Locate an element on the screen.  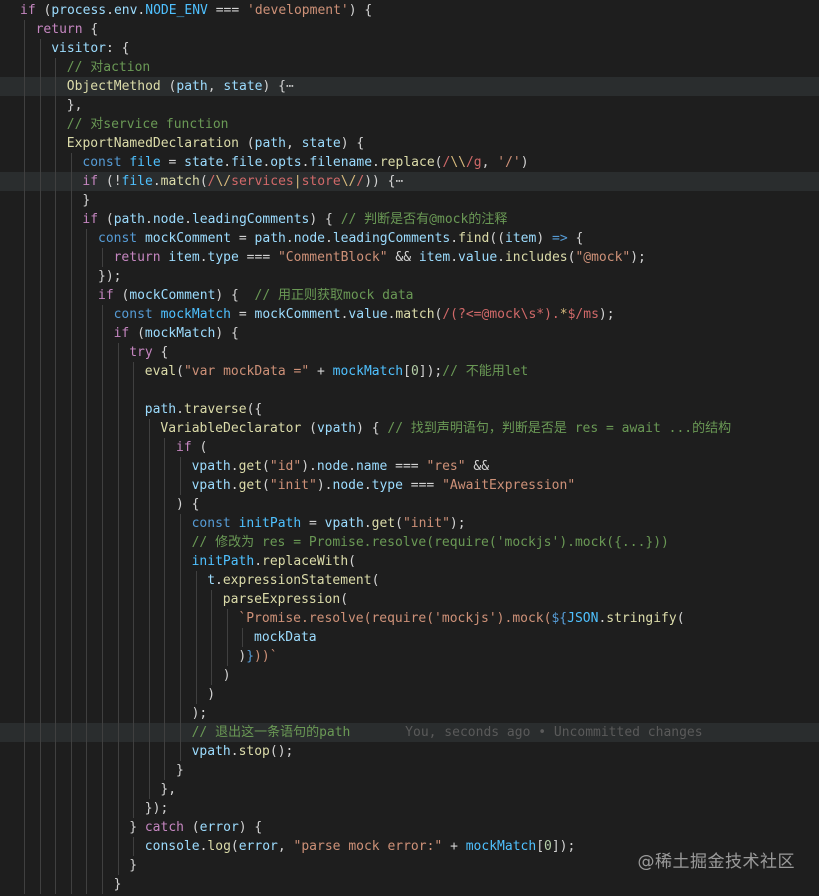
code-line: parseExpression( is located at coordinates (409, 599).